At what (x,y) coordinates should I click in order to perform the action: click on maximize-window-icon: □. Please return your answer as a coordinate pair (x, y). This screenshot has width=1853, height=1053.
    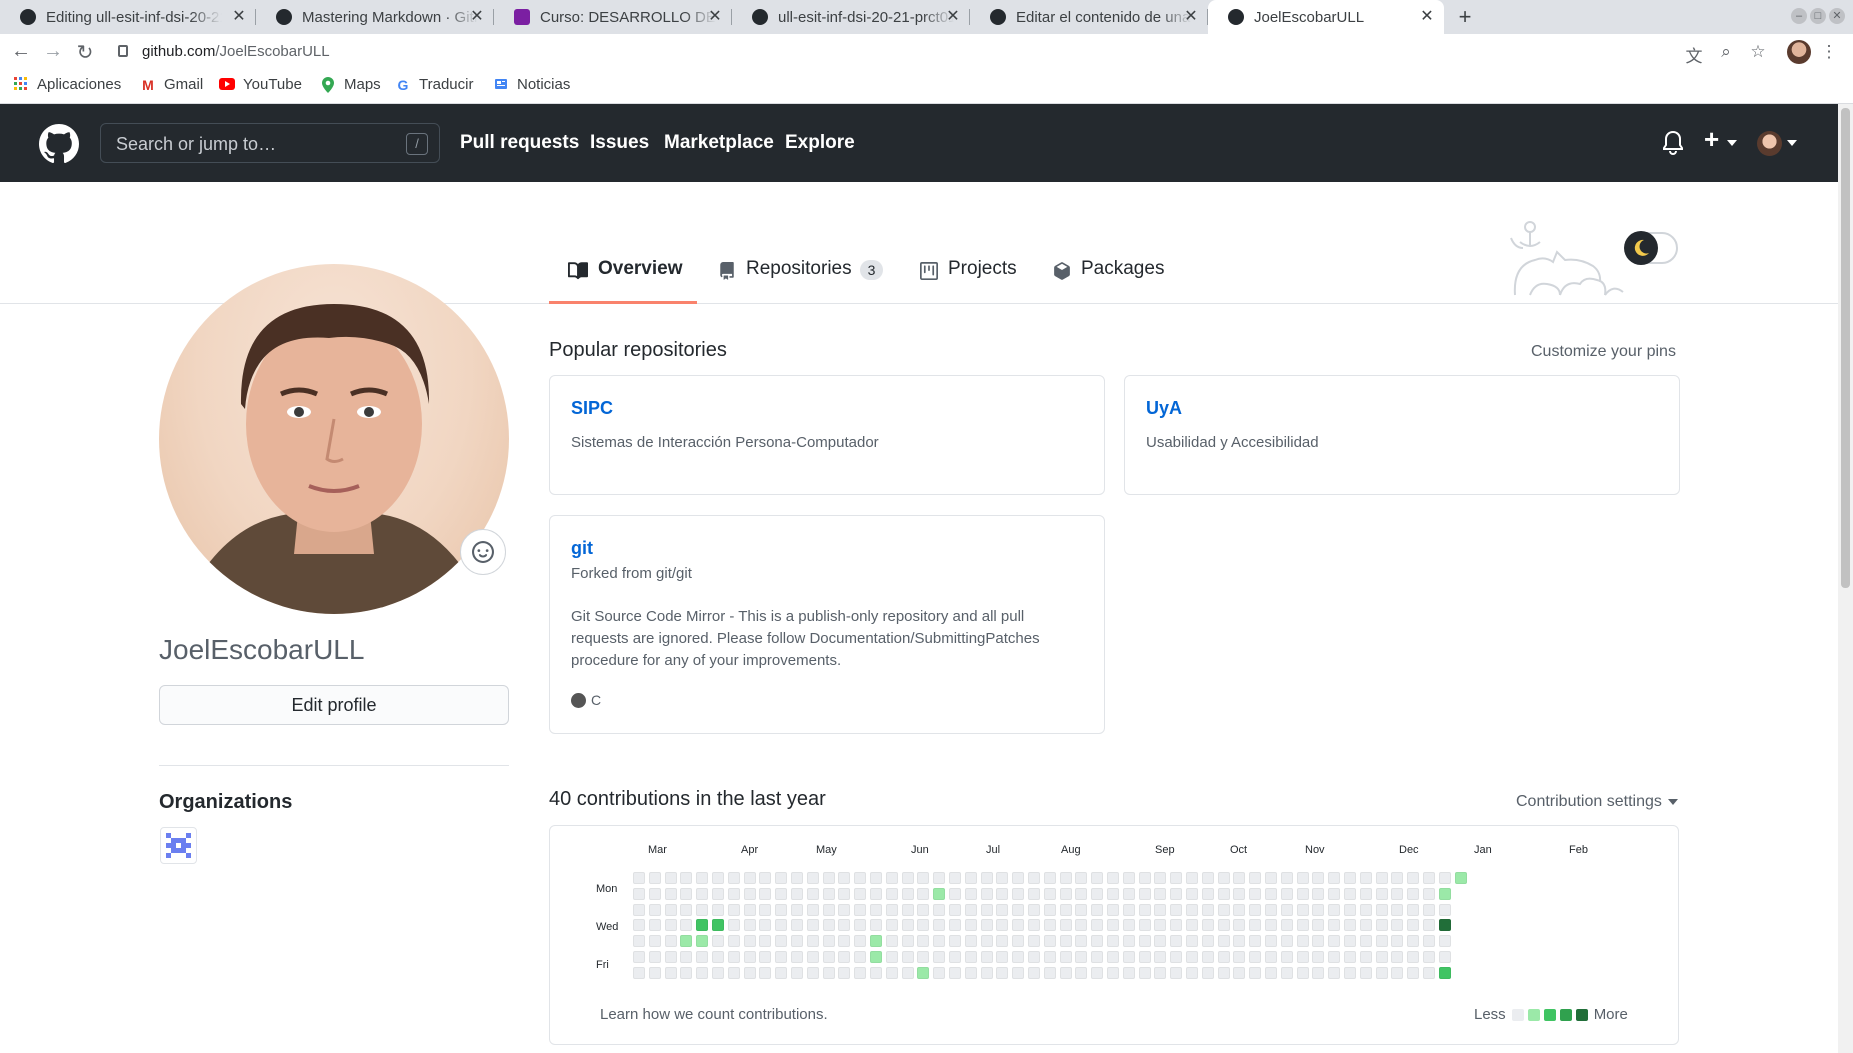
    Looking at the image, I should click on (1818, 16).